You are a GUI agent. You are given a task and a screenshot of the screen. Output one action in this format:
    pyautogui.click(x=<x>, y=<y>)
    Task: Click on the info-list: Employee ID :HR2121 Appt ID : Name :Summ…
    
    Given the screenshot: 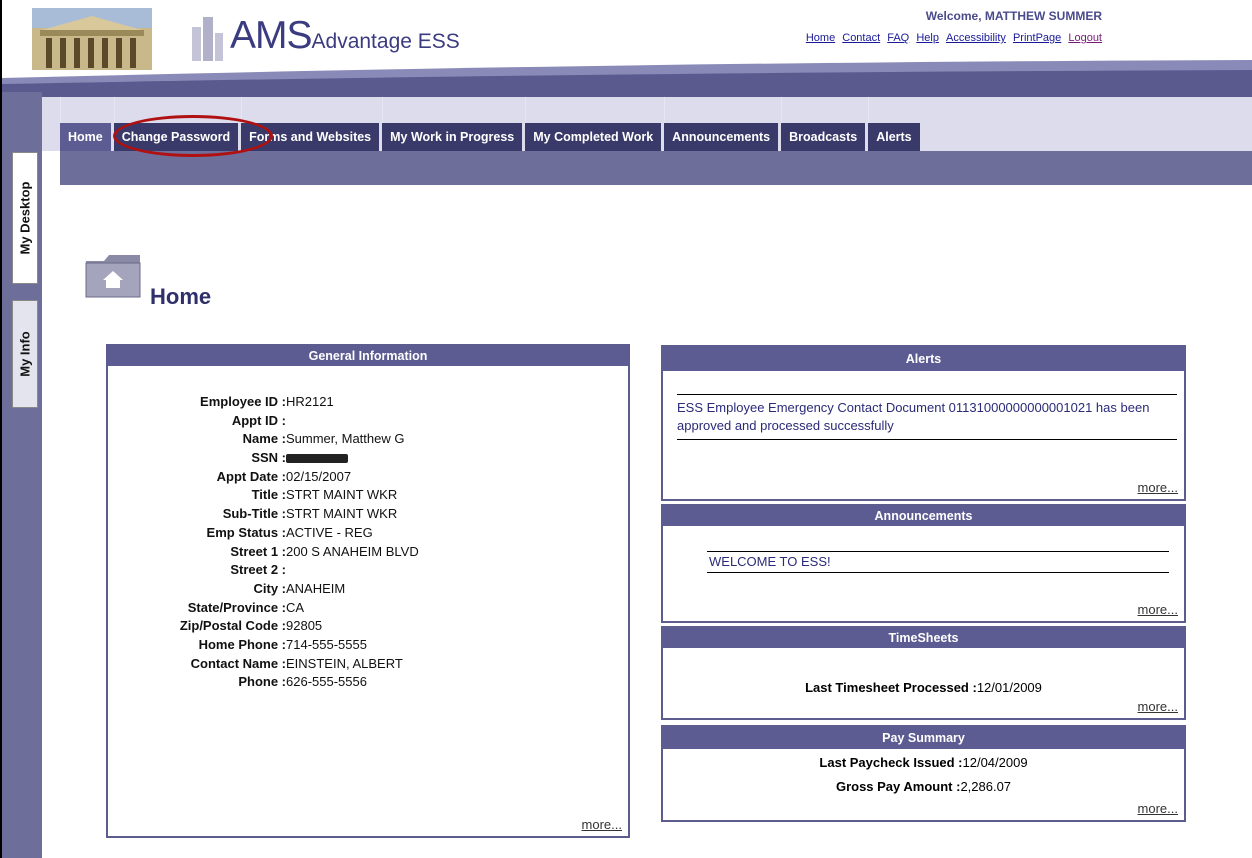 What is the action you would take?
    pyautogui.click(x=371, y=543)
    